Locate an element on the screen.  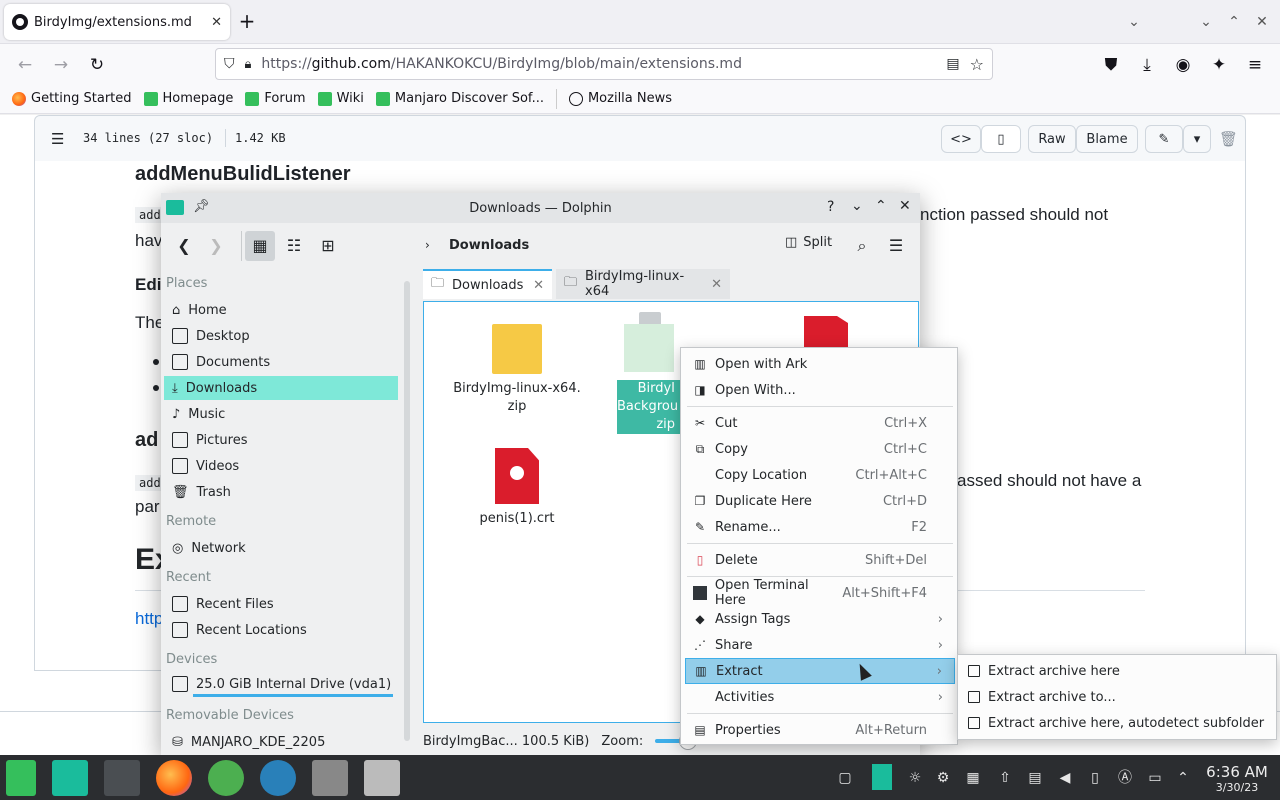
search-icon: ⌕ is located at coordinates (862, 246).